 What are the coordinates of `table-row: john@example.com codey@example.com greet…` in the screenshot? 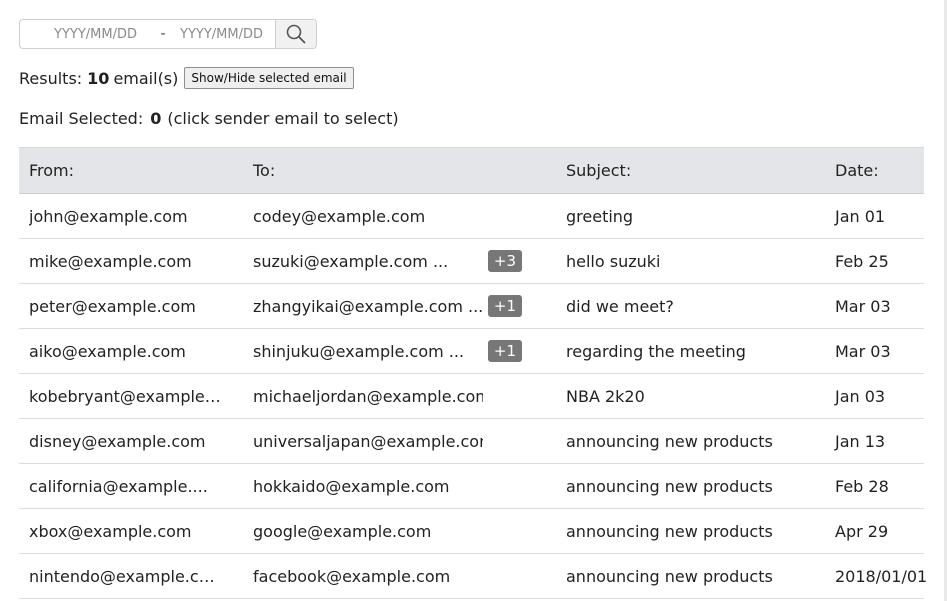 It's located at (471, 216).